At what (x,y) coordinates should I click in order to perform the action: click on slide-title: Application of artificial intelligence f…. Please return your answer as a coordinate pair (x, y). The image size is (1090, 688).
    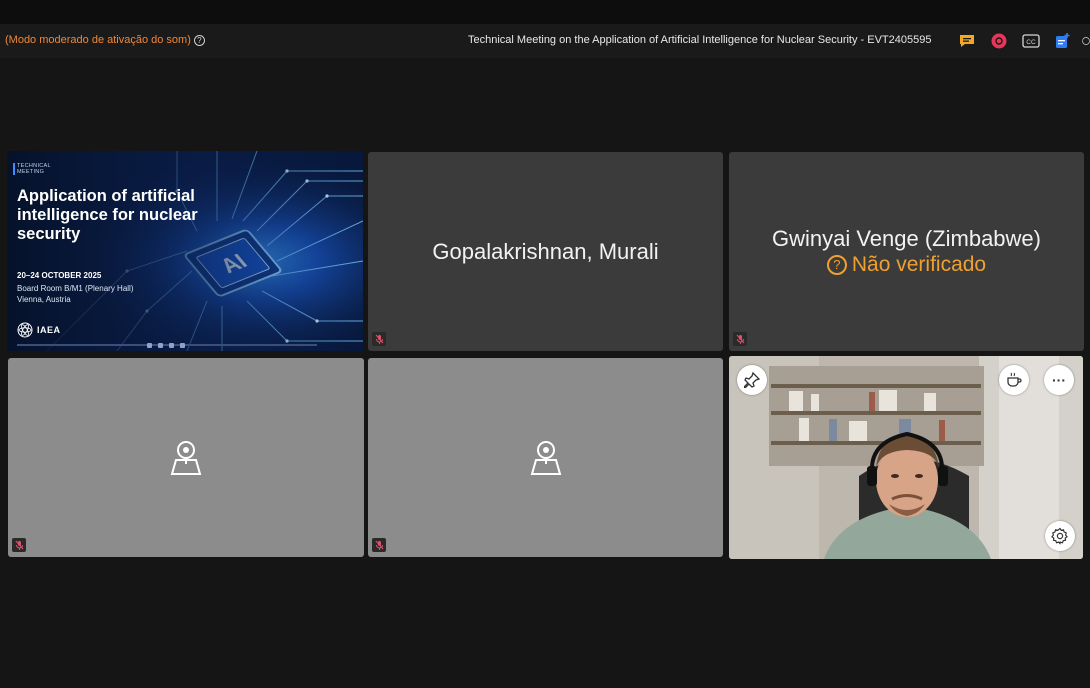
    Looking at the image, I should click on (107, 215).